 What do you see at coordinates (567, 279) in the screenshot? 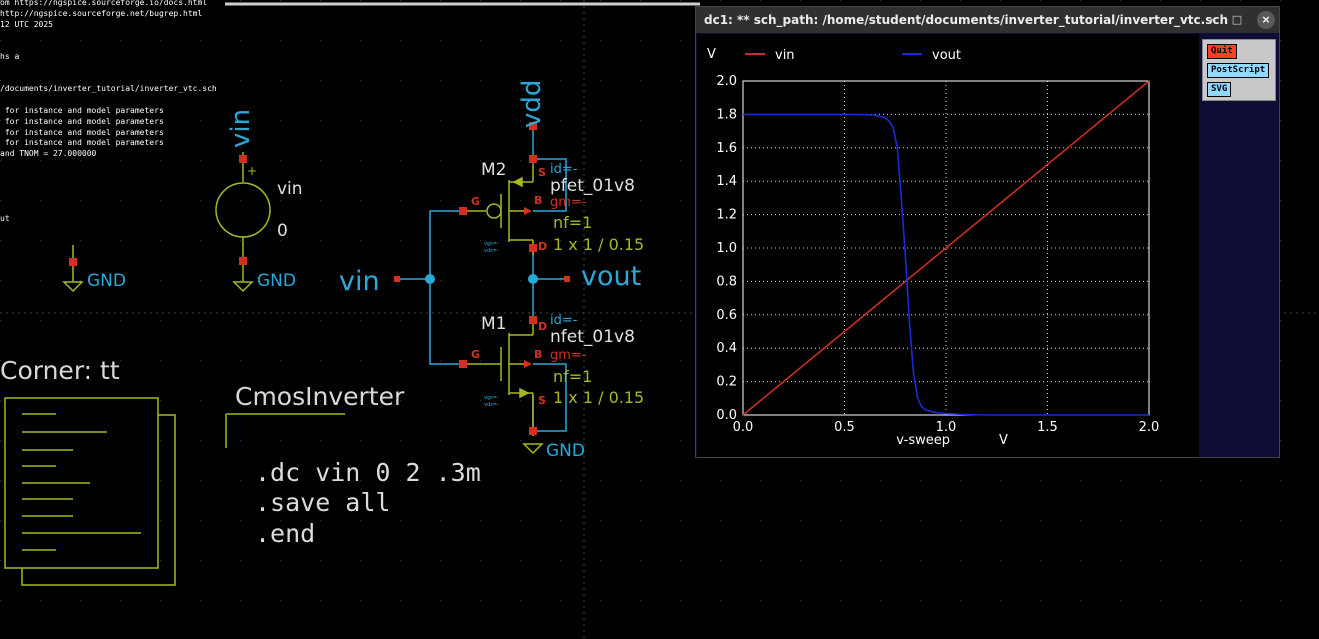
I see `pin-vout` at bounding box center [567, 279].